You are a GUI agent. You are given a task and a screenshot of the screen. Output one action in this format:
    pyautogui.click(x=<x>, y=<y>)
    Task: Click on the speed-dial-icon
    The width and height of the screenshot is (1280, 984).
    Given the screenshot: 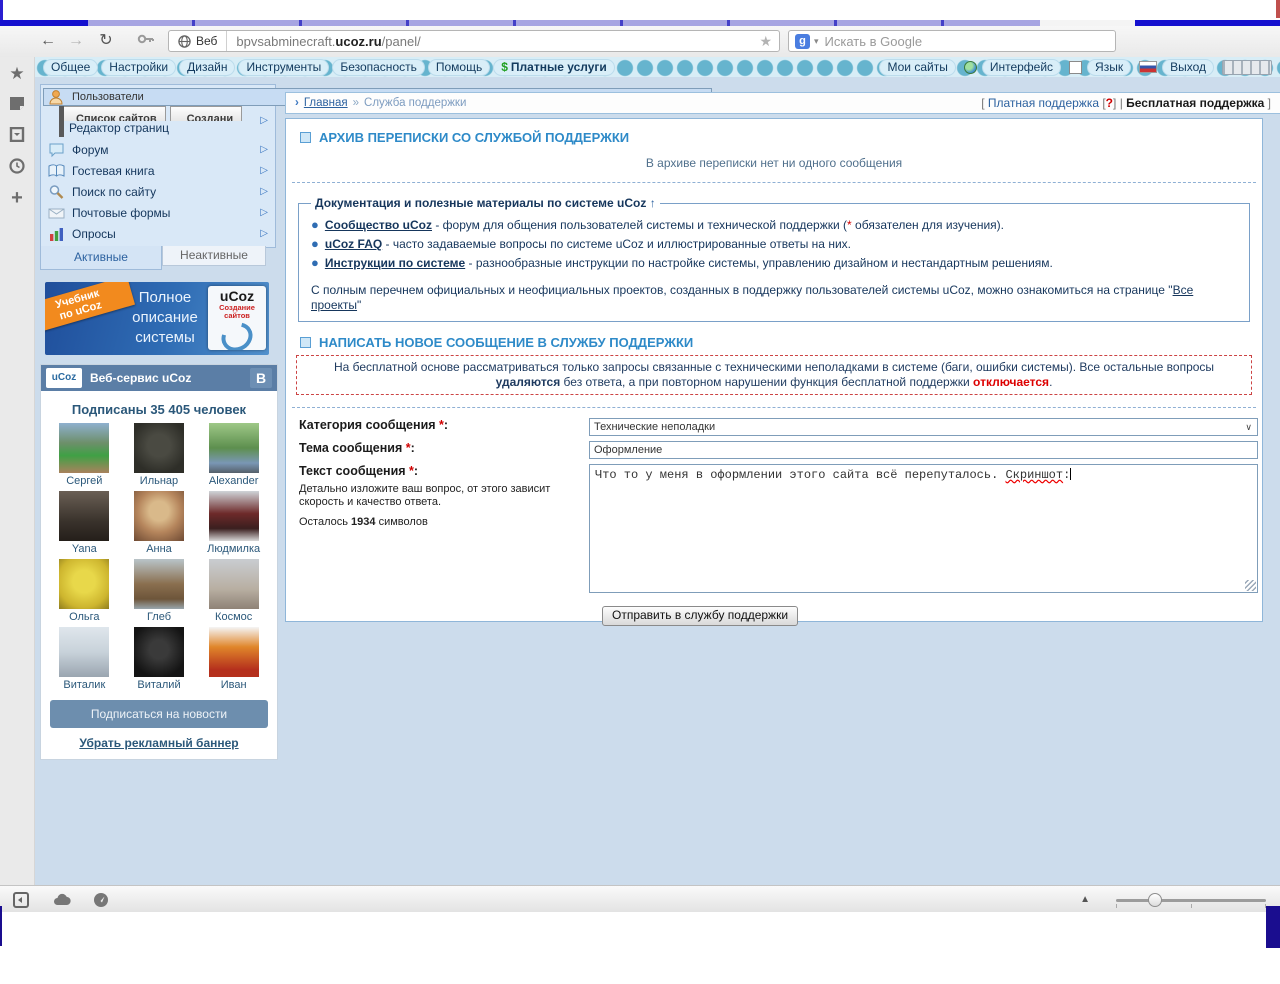 What is the action you would take?
    pyautogui.click(x=101, y=900)
    